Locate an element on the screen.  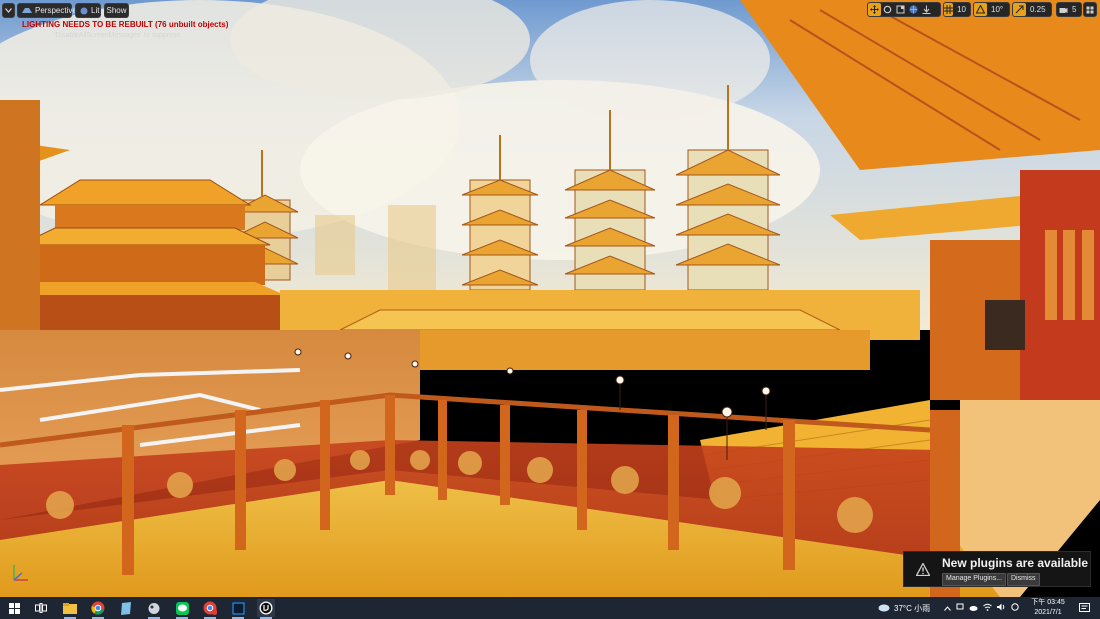
rotation-snap-control: 10° is located at coordinates (991, 9).